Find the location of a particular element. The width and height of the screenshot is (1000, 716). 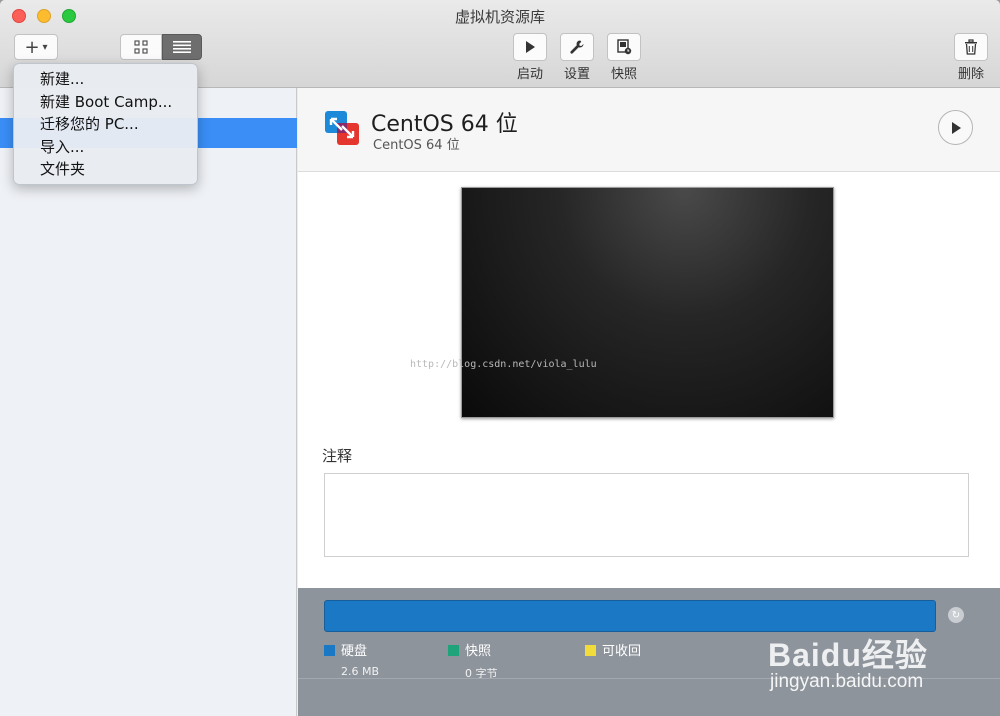

start-button is located at coordinates (530, 47).